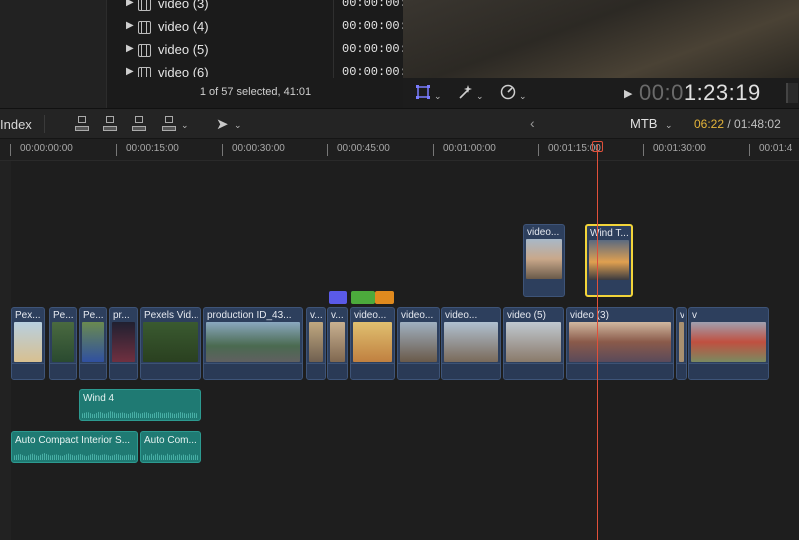  I want to click on back-arrow-icon: ‹, so click(532, 123).